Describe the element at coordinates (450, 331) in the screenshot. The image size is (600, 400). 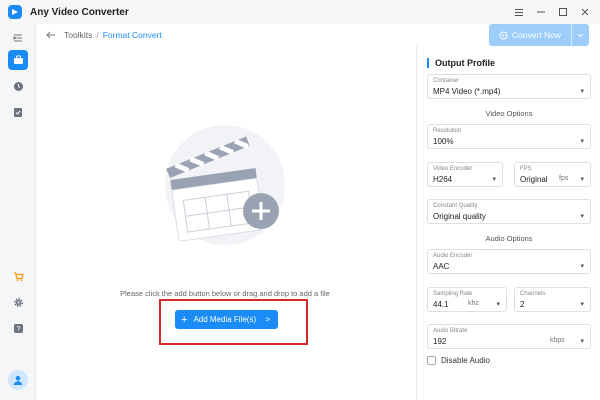
I see `audio-bitrate-label: Audio Bitrate` at that location.